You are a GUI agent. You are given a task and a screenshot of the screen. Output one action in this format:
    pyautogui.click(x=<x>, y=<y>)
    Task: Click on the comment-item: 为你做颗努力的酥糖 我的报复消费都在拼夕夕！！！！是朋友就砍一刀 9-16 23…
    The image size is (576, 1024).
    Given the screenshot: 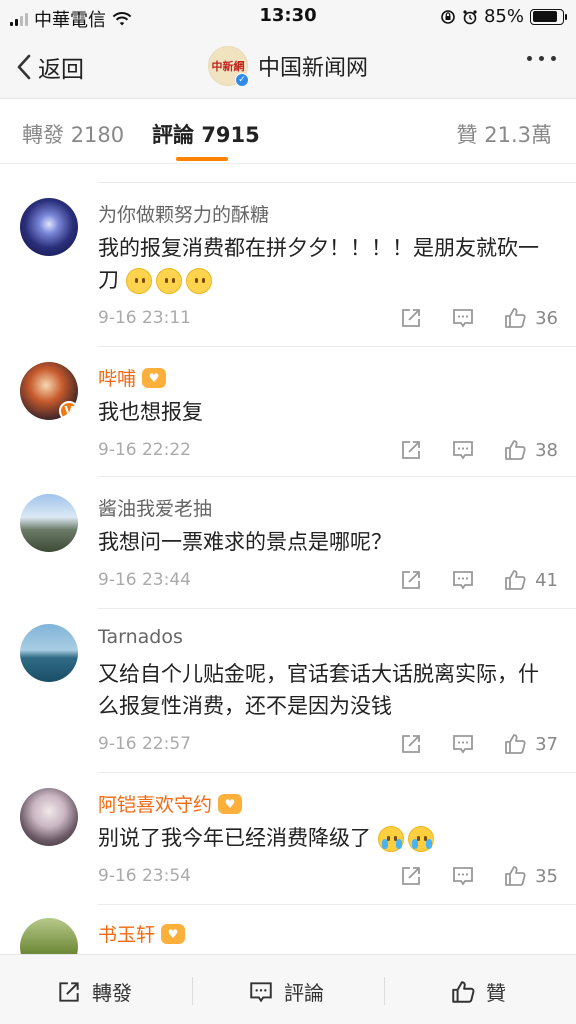 What is the action you would take?
    pyautogui.click(x=288, y=269)
    